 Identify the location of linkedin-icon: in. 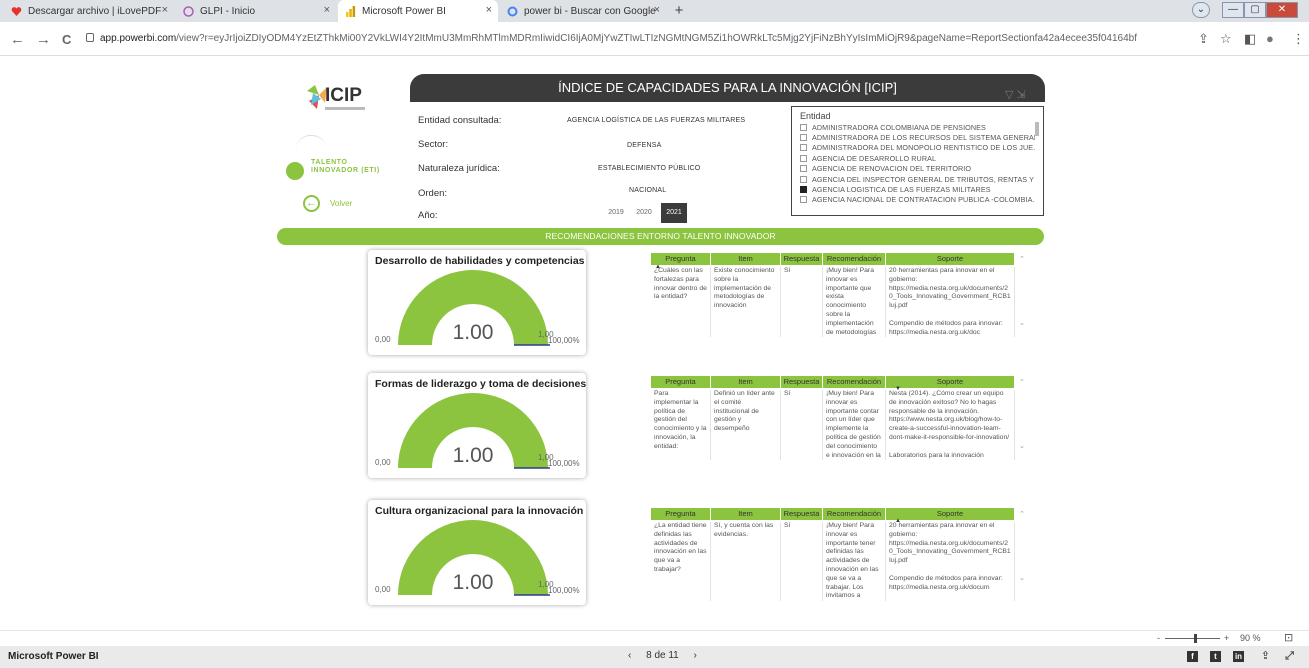
(1238, 656).